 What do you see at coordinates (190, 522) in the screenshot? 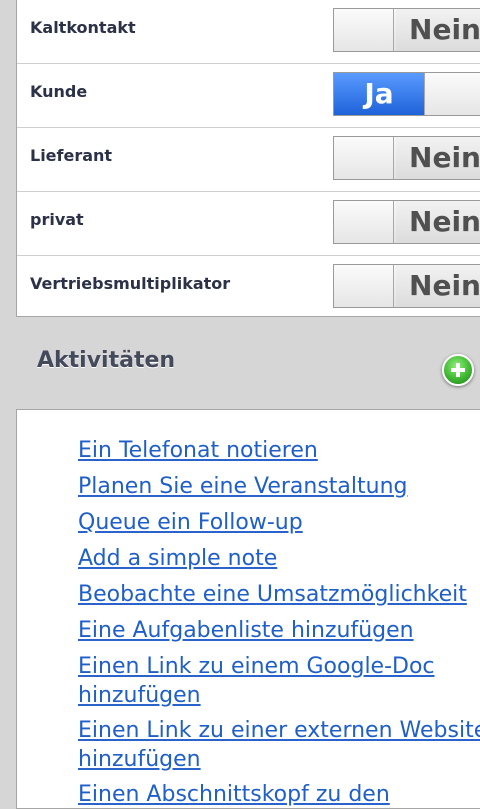
I see `link-follow-up: Queue ein Follow-up` at bounding box center [190, 522].